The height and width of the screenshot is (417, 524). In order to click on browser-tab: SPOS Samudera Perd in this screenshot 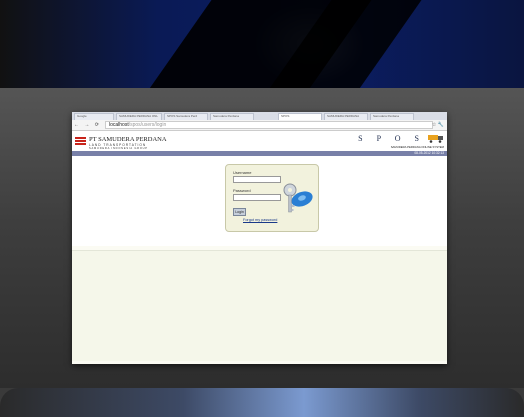, I will do `click(186, 116)`.